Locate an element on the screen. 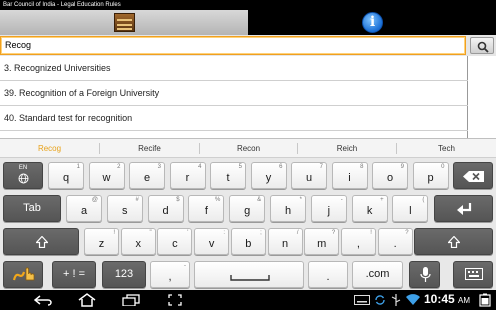 This screenshot has width=496, height=310. key-m: ? m is located at coordinates (322, 241).